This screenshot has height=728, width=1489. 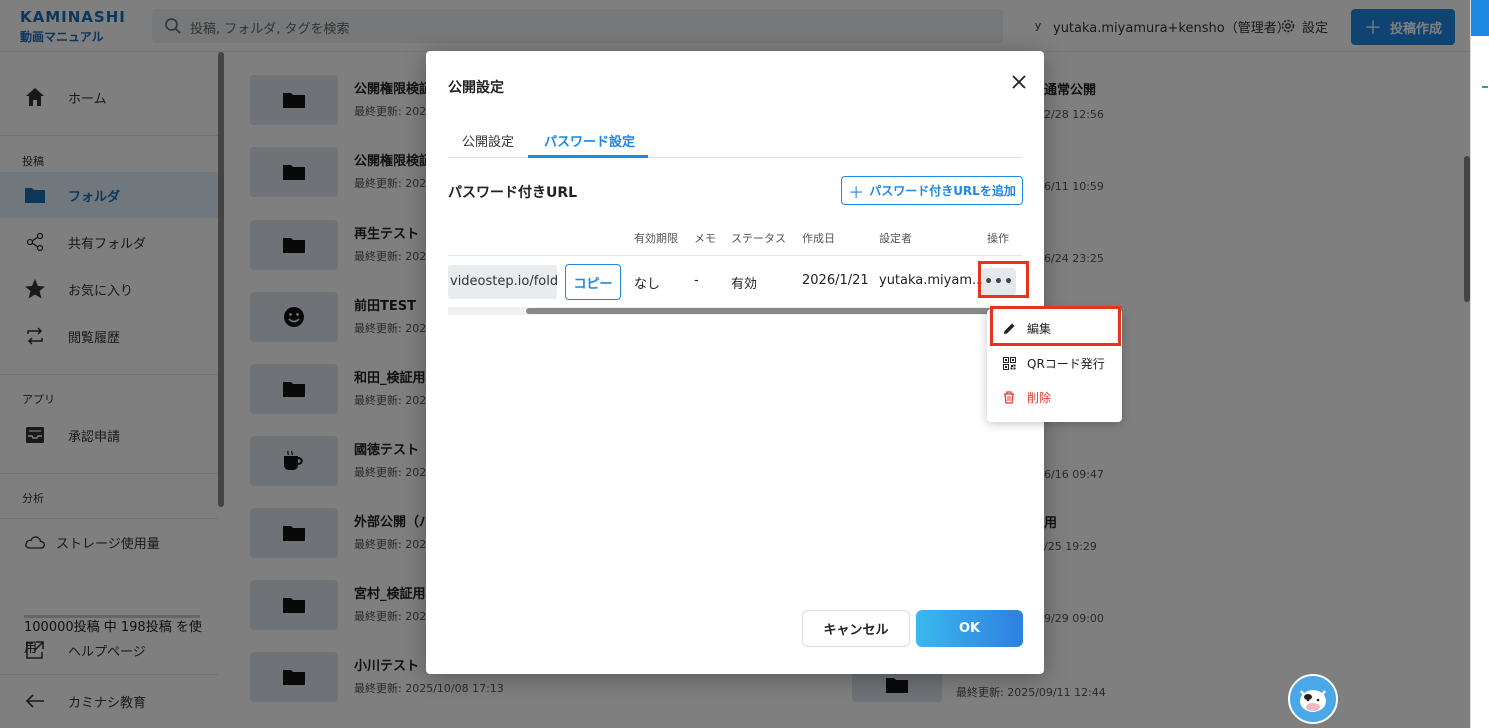 I want to click on column-header-expiry: 有効期限, so click(x=656, y=238).